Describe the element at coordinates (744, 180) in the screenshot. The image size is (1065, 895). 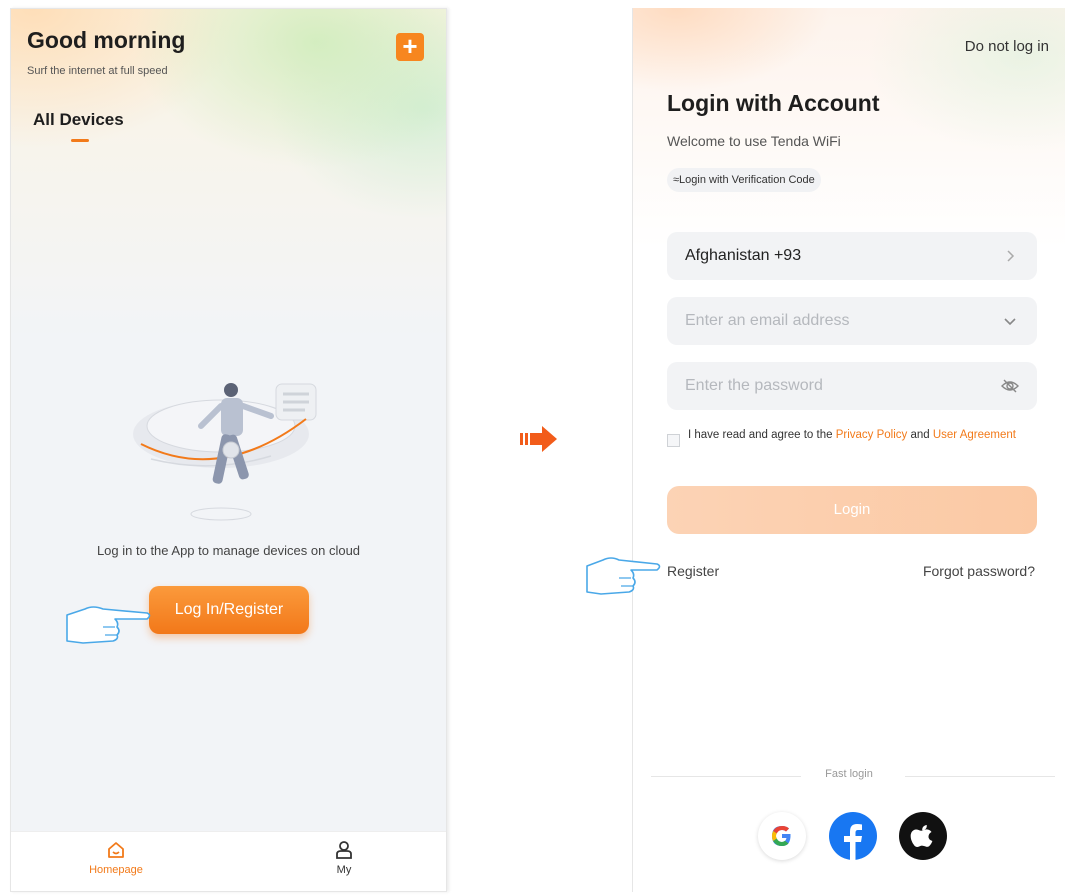
I see `verification-code-login-toggle: ≈Login with Verification Code` at that location.